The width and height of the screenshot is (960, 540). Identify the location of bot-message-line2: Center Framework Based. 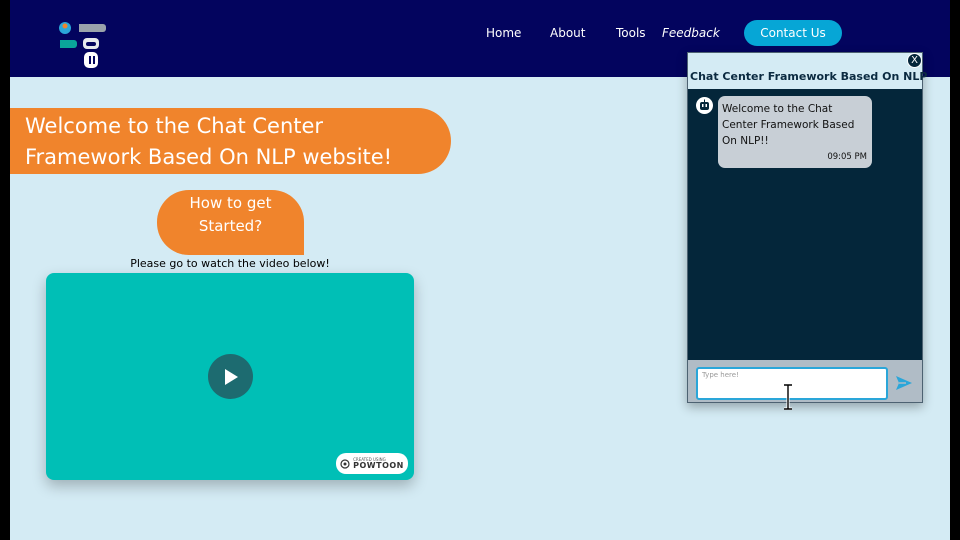
(788, 125).